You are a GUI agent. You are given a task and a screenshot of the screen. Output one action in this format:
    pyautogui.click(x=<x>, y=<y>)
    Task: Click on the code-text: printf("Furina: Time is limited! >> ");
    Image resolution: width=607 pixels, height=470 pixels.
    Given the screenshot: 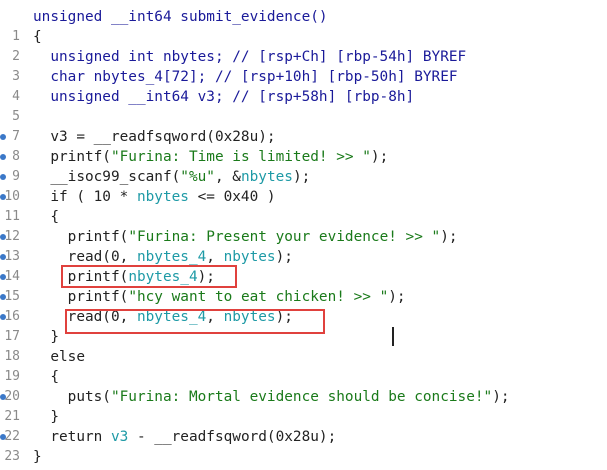 What is the action you would take?
    pyautogui.click(x=210, y=157)
    